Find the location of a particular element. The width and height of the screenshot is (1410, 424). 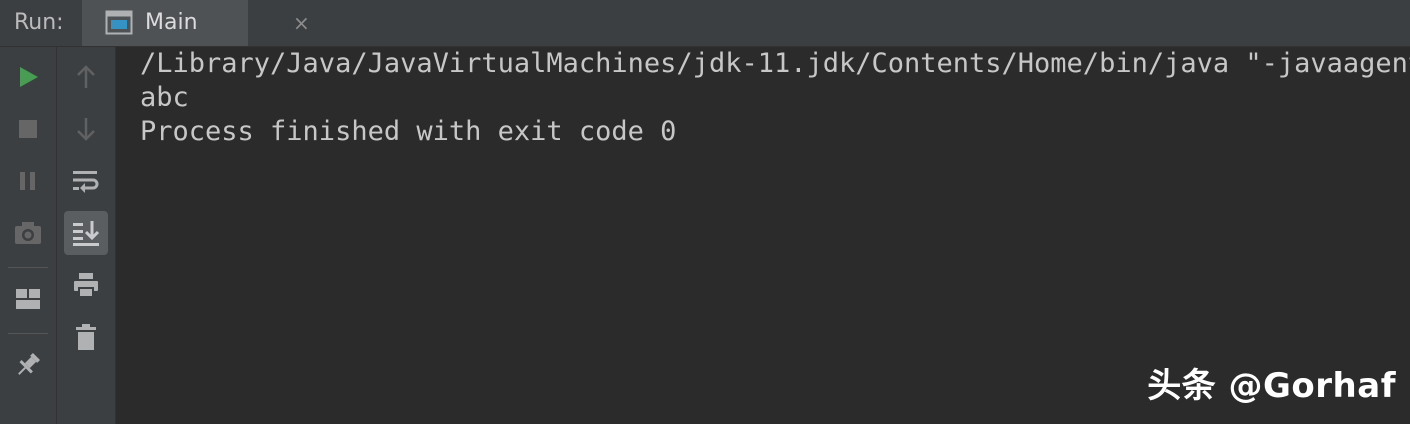

rerun-button is located at coordinates (28, 77).